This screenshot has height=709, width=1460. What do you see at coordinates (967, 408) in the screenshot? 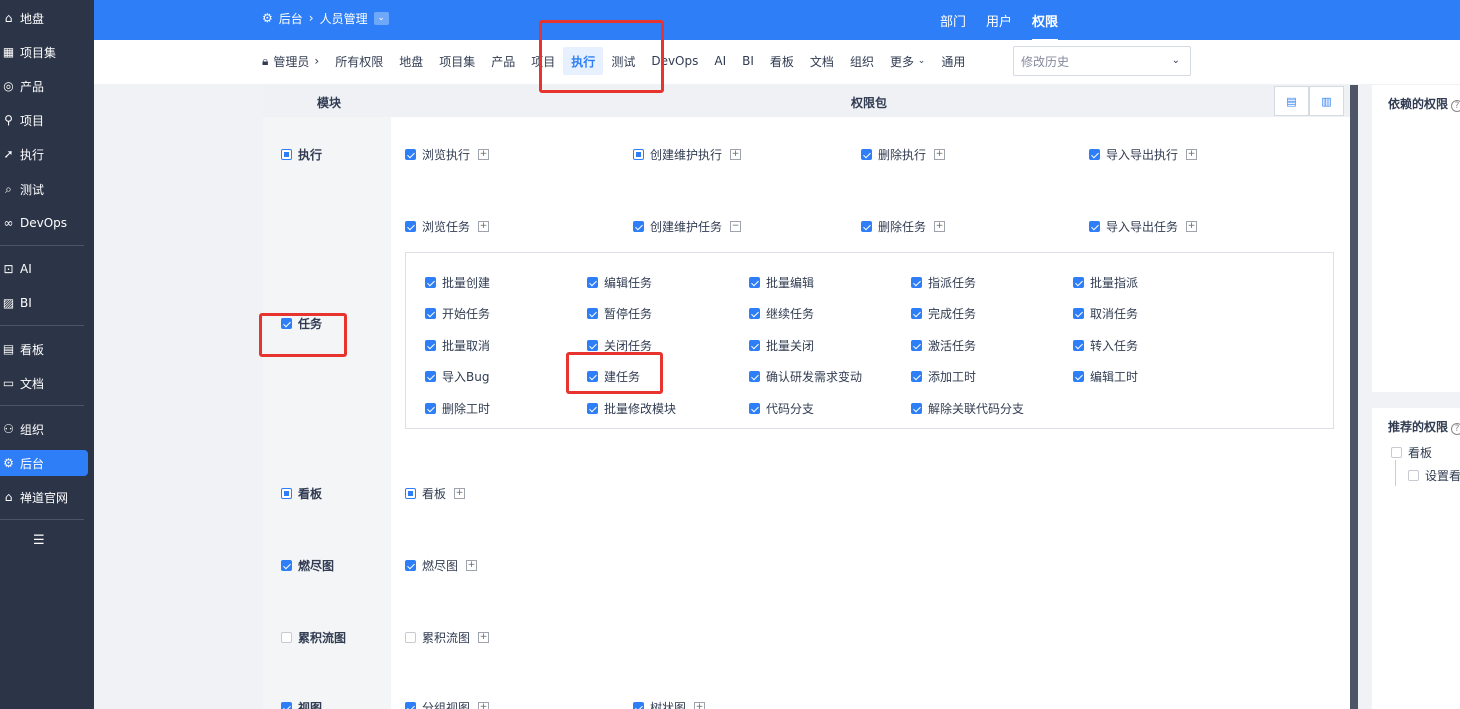
I see `privilege-item: 解除关联代码分支` at bounding box center [967, 408].